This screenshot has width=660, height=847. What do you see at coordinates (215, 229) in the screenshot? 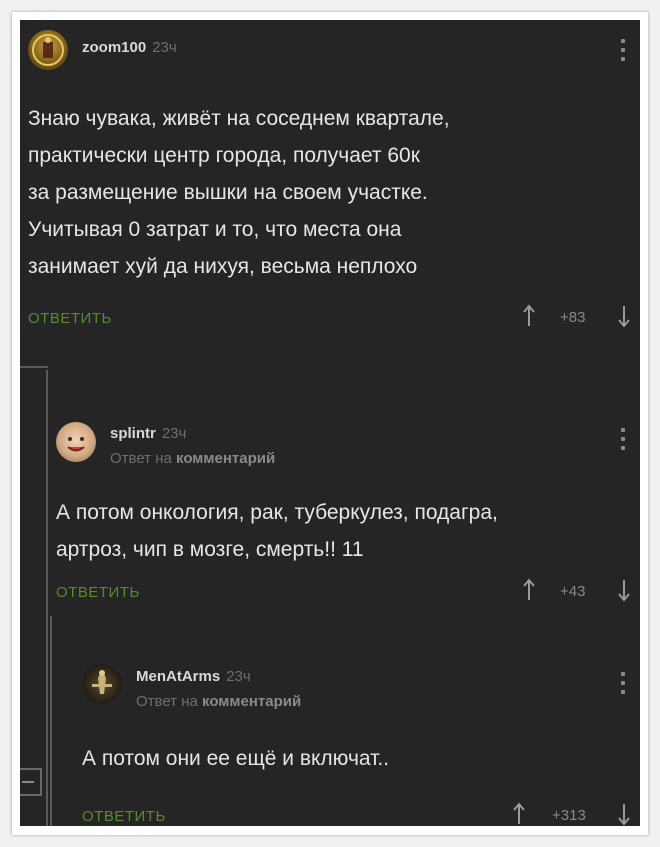
I see `comment-text-line: Учитывая 0 затрат и то, что места она` at bounding box center [215, 229].